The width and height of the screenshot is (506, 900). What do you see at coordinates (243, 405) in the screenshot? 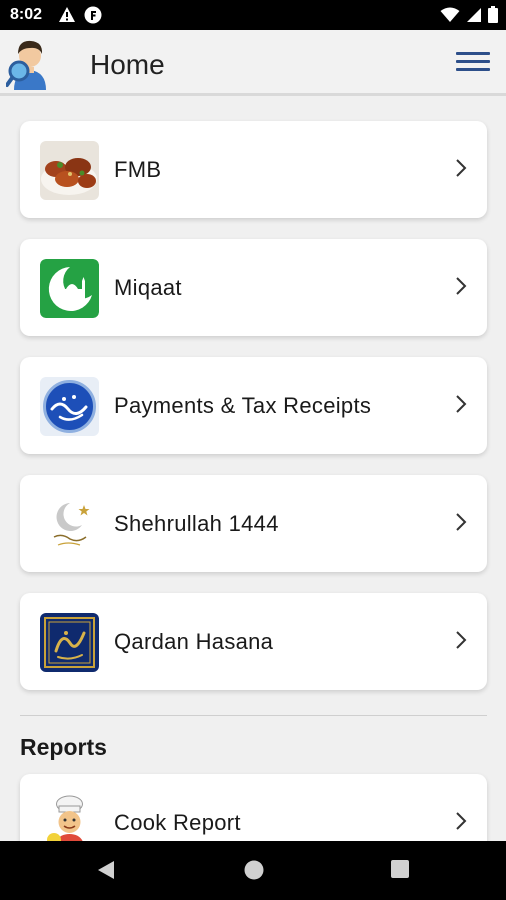
I see `menu-item-label: Payments & Tax Receipts` at bounding box center [243, 405].